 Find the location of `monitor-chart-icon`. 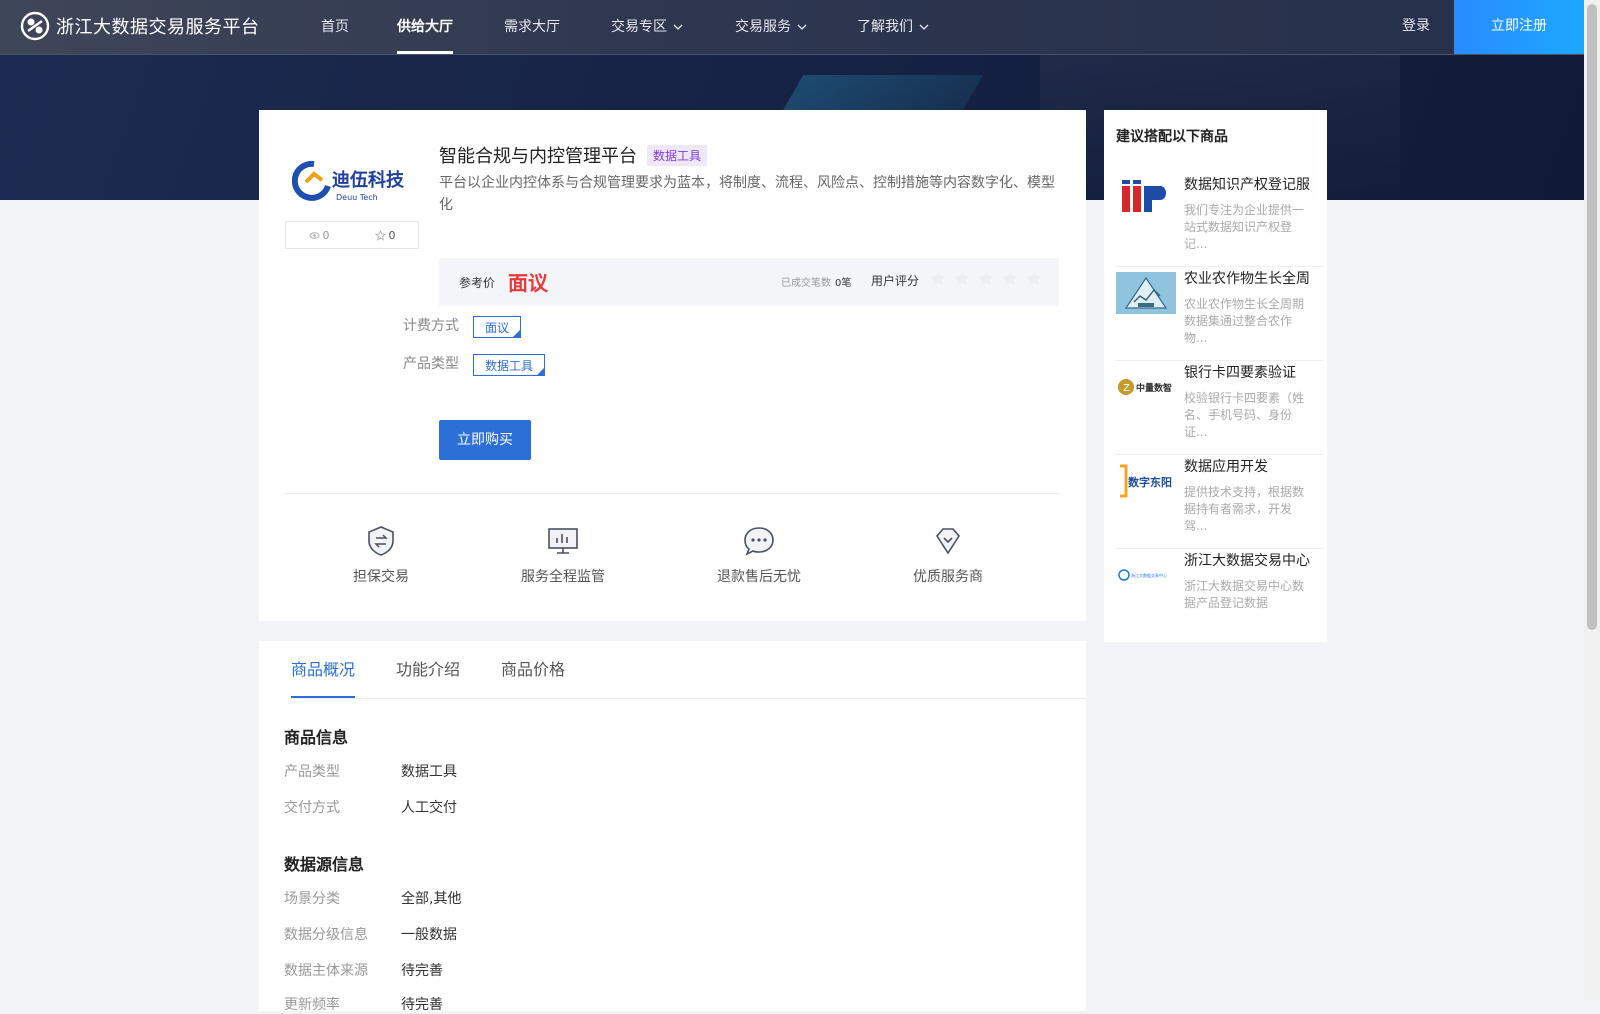

monitor-chart-icon is located at coordinates (563, 541).